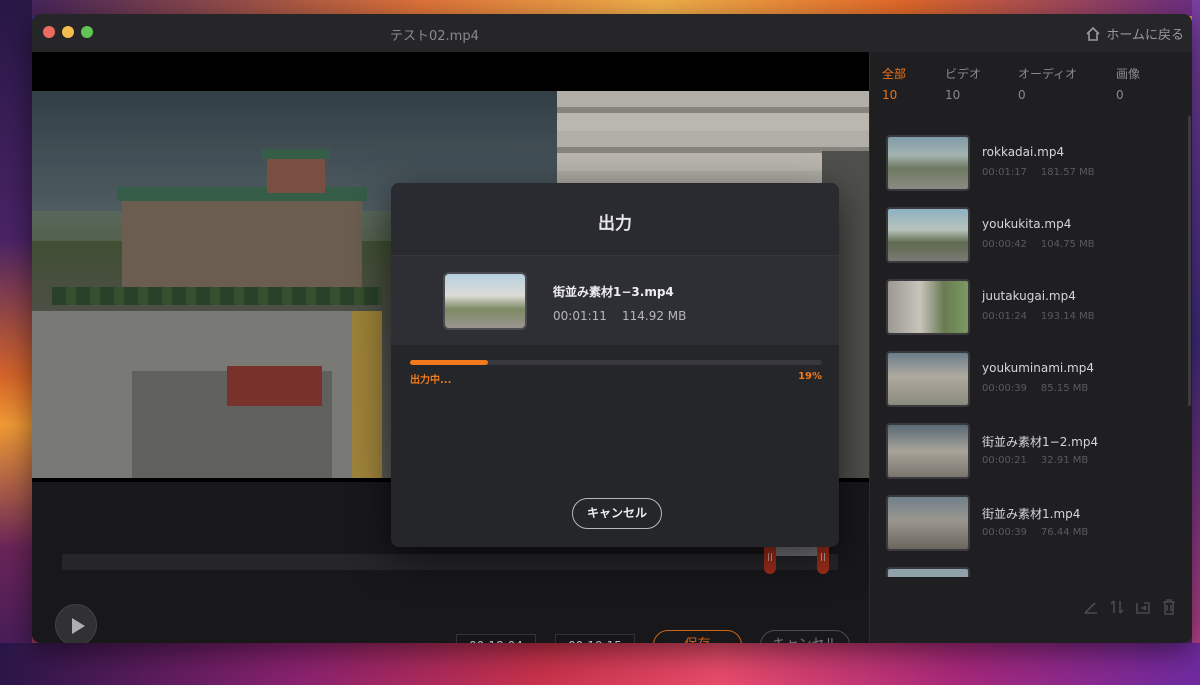 The height and width of the screenshot is (685, 1200). Describe the element at coordinates (1145, 35) in the screenshot. I see `home-button-label: ホームに戻る` at that location.